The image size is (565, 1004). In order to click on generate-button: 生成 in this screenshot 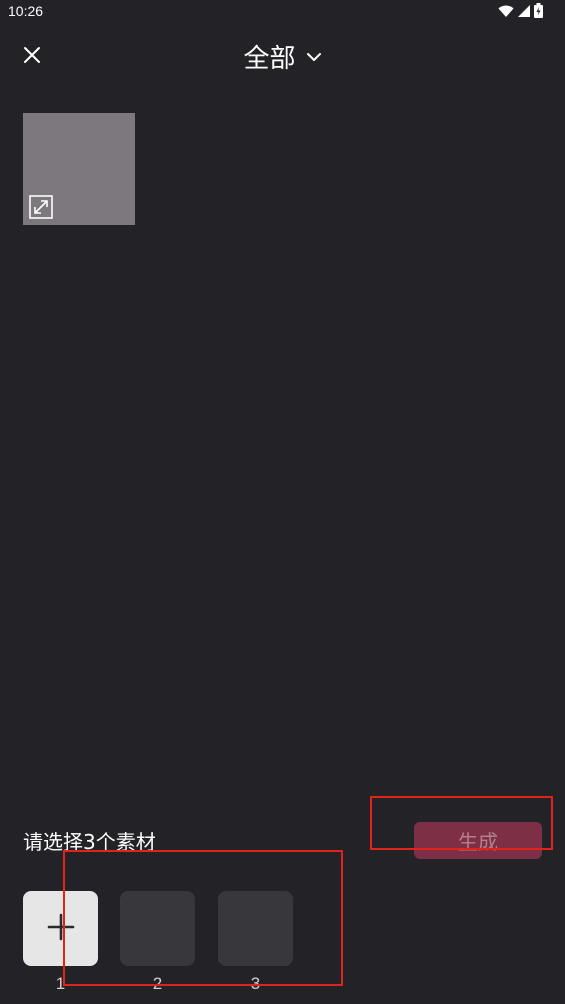, I will do `click(478, 840)`.